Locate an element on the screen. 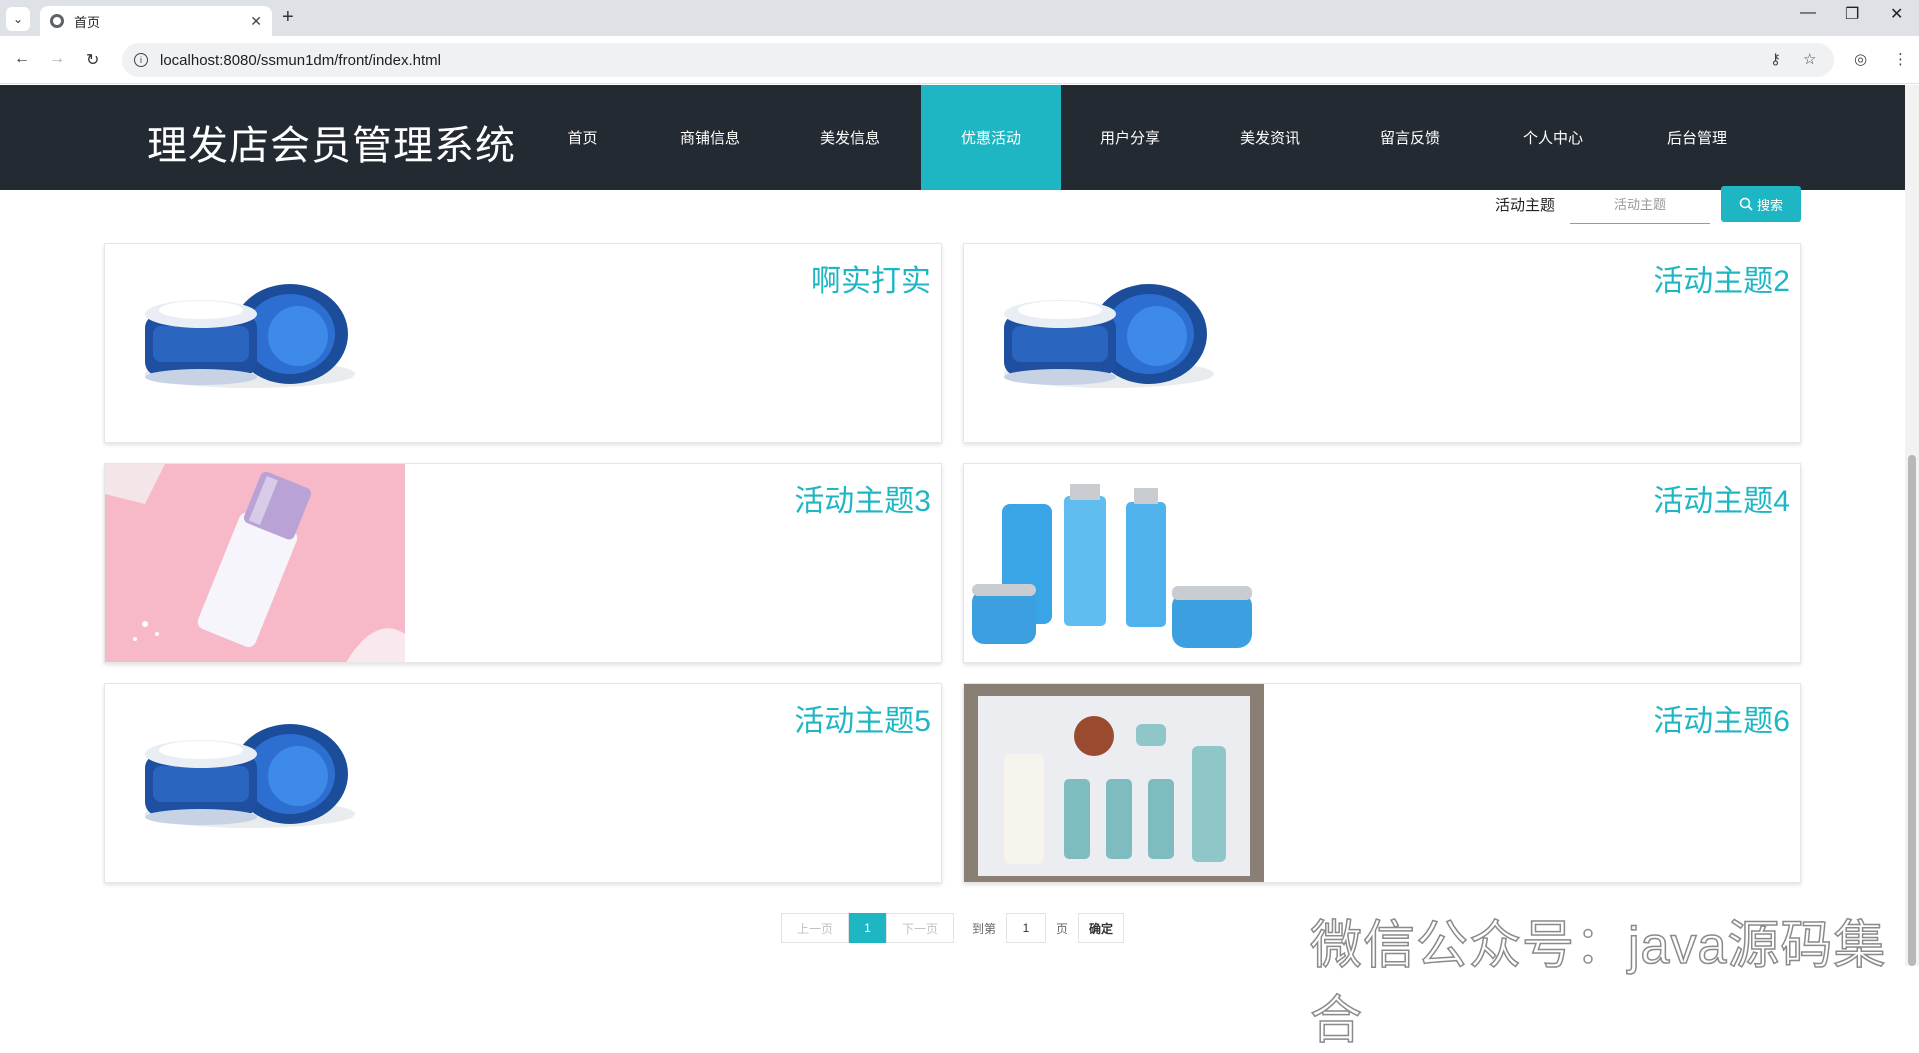  minimize-icon: — is located at coordinates (1808, 13).